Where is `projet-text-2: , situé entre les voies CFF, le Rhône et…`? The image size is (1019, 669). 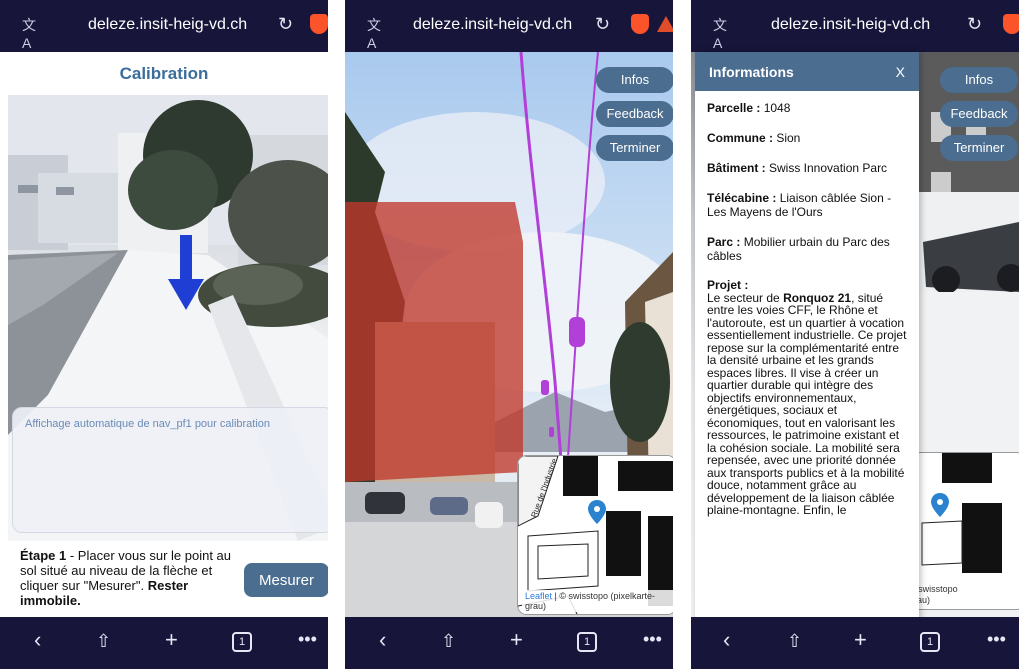
projet-text-2: , situé entre les voies CFF, le Rhône et… is located at coordinates (807, 403).